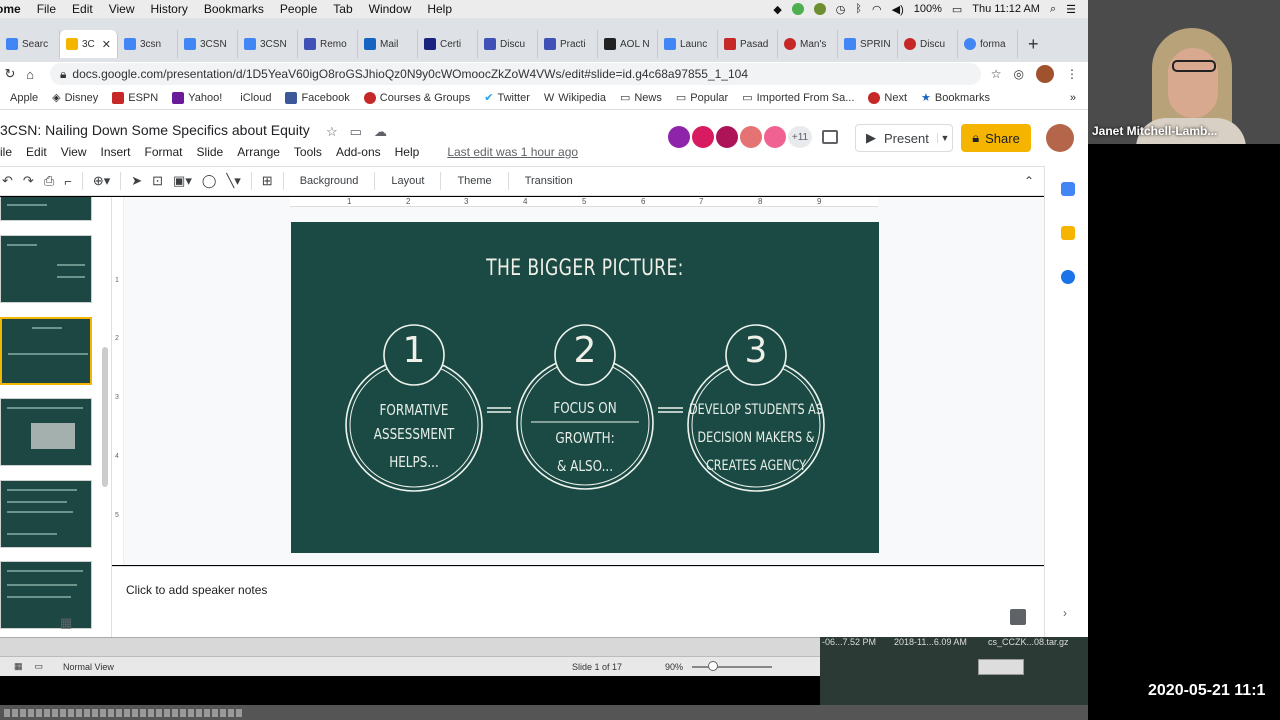 Image resolution: width=1280 pixels, height=720 pixels. I want to click on new-tab-icon: +, so click(1033, 44).